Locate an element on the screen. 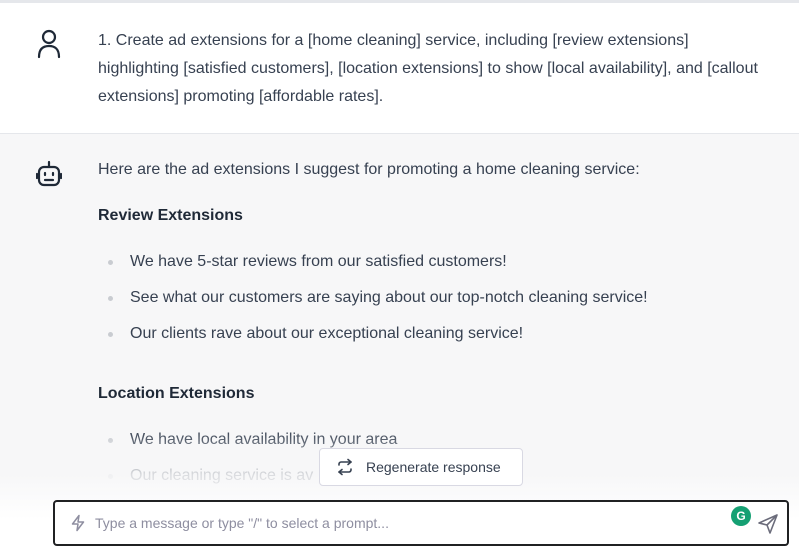  list-item-text: We have local availability in your area is located at coordinates (264, 439).